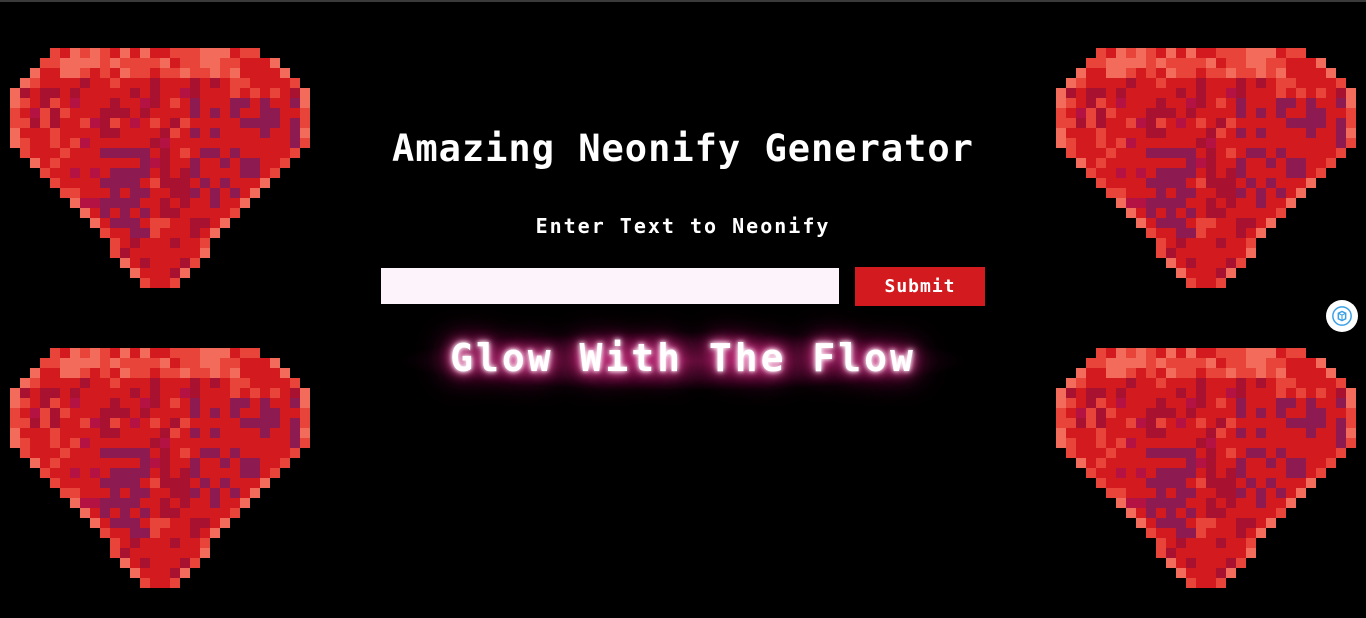 This screenshot has height=618, width=1366. What do you see at coordinates (683, 226) in the screenshot?
I see `page-subtitle: Enter Text to Neonify` at bounding box center [683, 226].